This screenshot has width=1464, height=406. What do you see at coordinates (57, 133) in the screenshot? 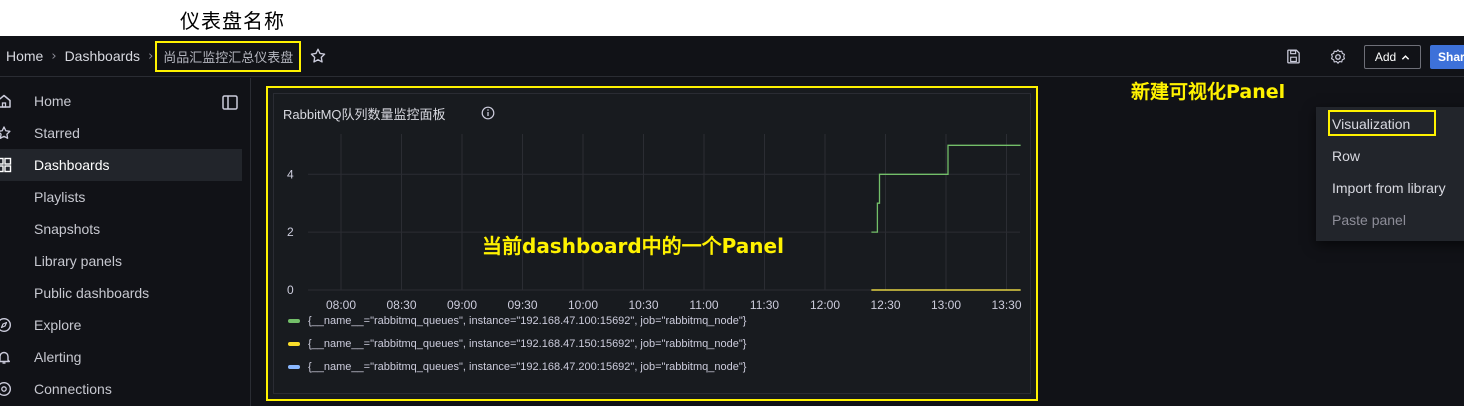
I see `sidebar-item-label: Starred` at bounding box center [57, 133].